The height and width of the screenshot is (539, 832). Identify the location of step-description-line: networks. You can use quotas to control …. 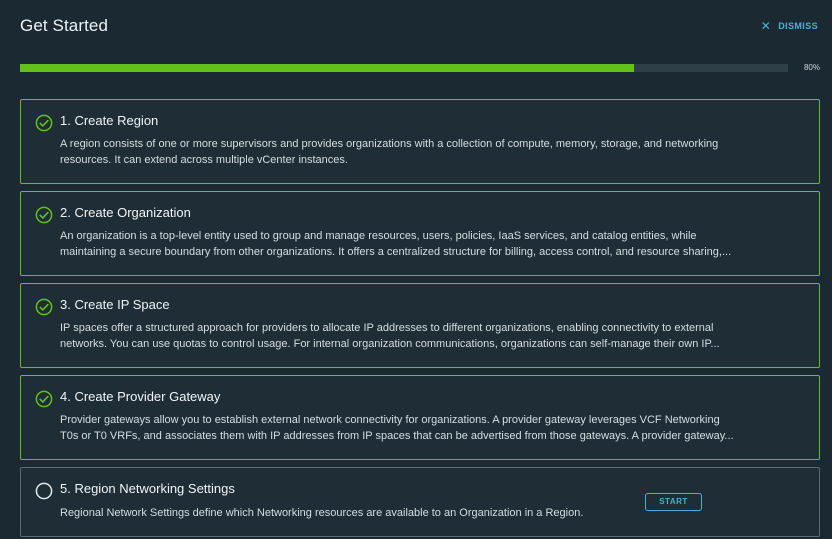
(390, 344).